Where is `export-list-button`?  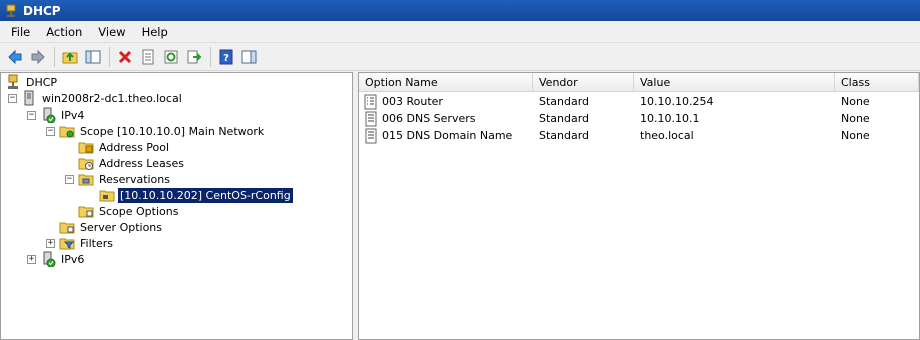 export-list-button is located at coordinates (194, 57).